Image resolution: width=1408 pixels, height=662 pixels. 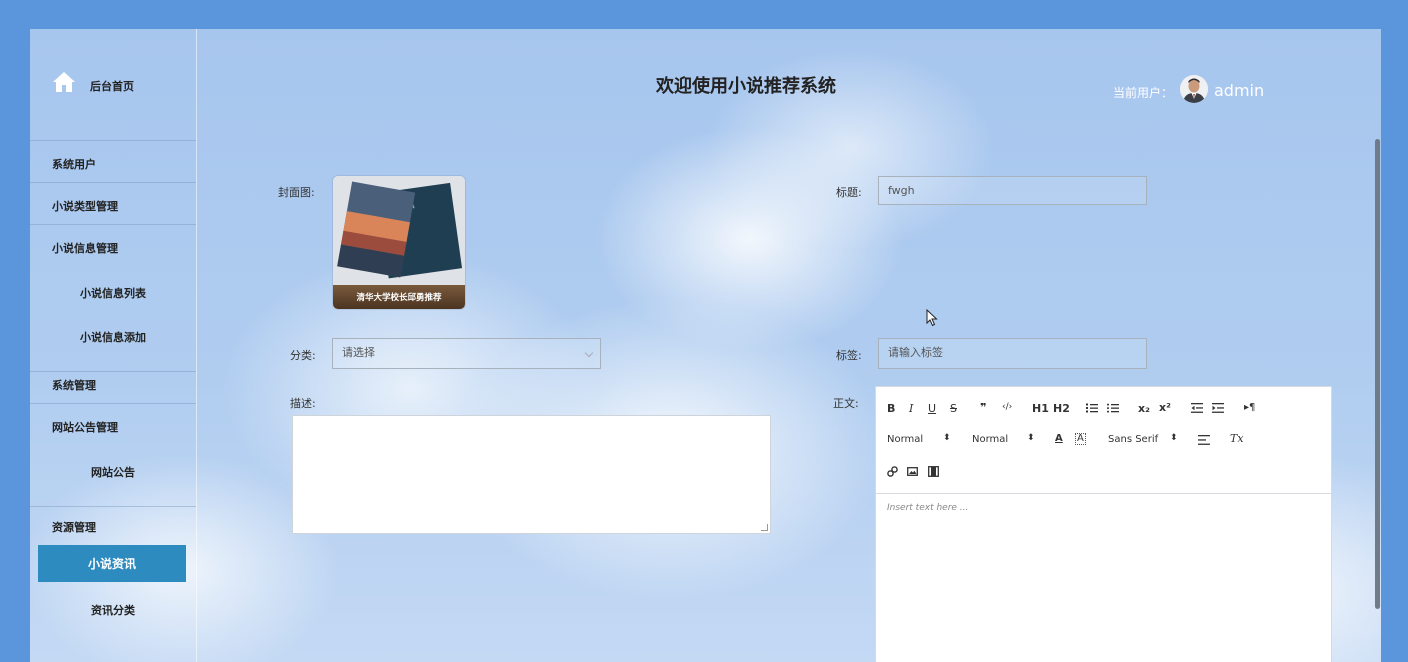 I want to click on sidebar-item-notice-manage: 网站公告管理, so click(x=113, y=424).